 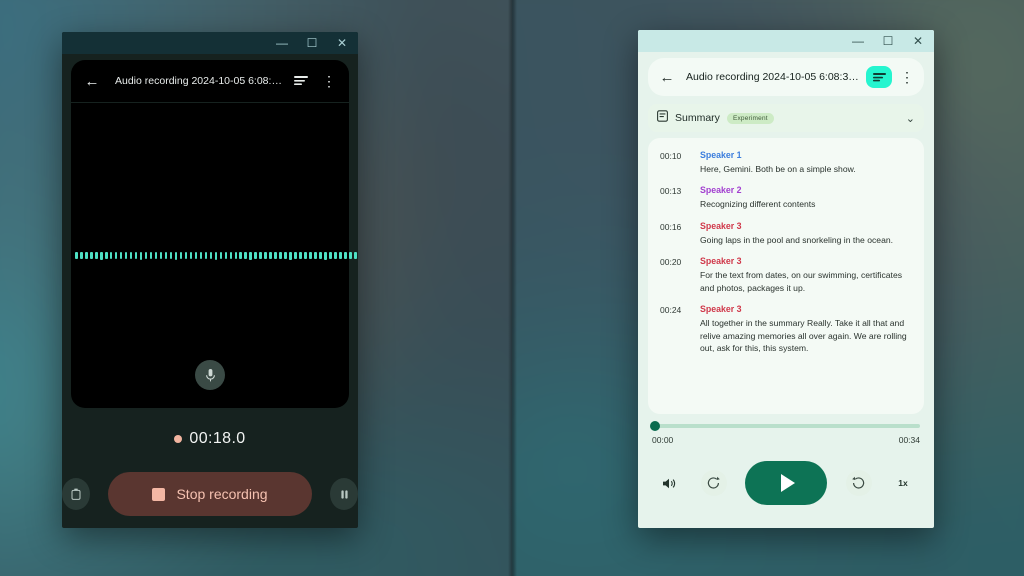 I want to click on audio-waveform, so click(x=216, y=256).